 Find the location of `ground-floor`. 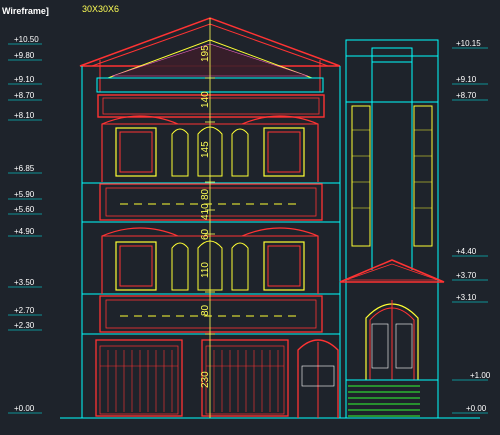

ground-floor is located at coordinates (217, 378).